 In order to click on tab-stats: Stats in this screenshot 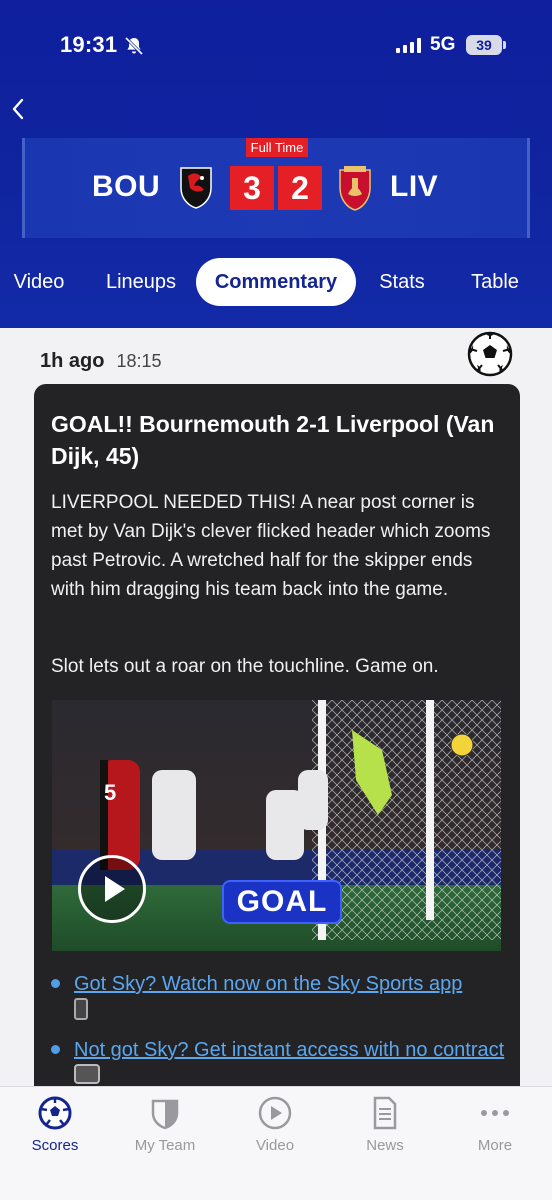, I will do `click(402, 282)`.